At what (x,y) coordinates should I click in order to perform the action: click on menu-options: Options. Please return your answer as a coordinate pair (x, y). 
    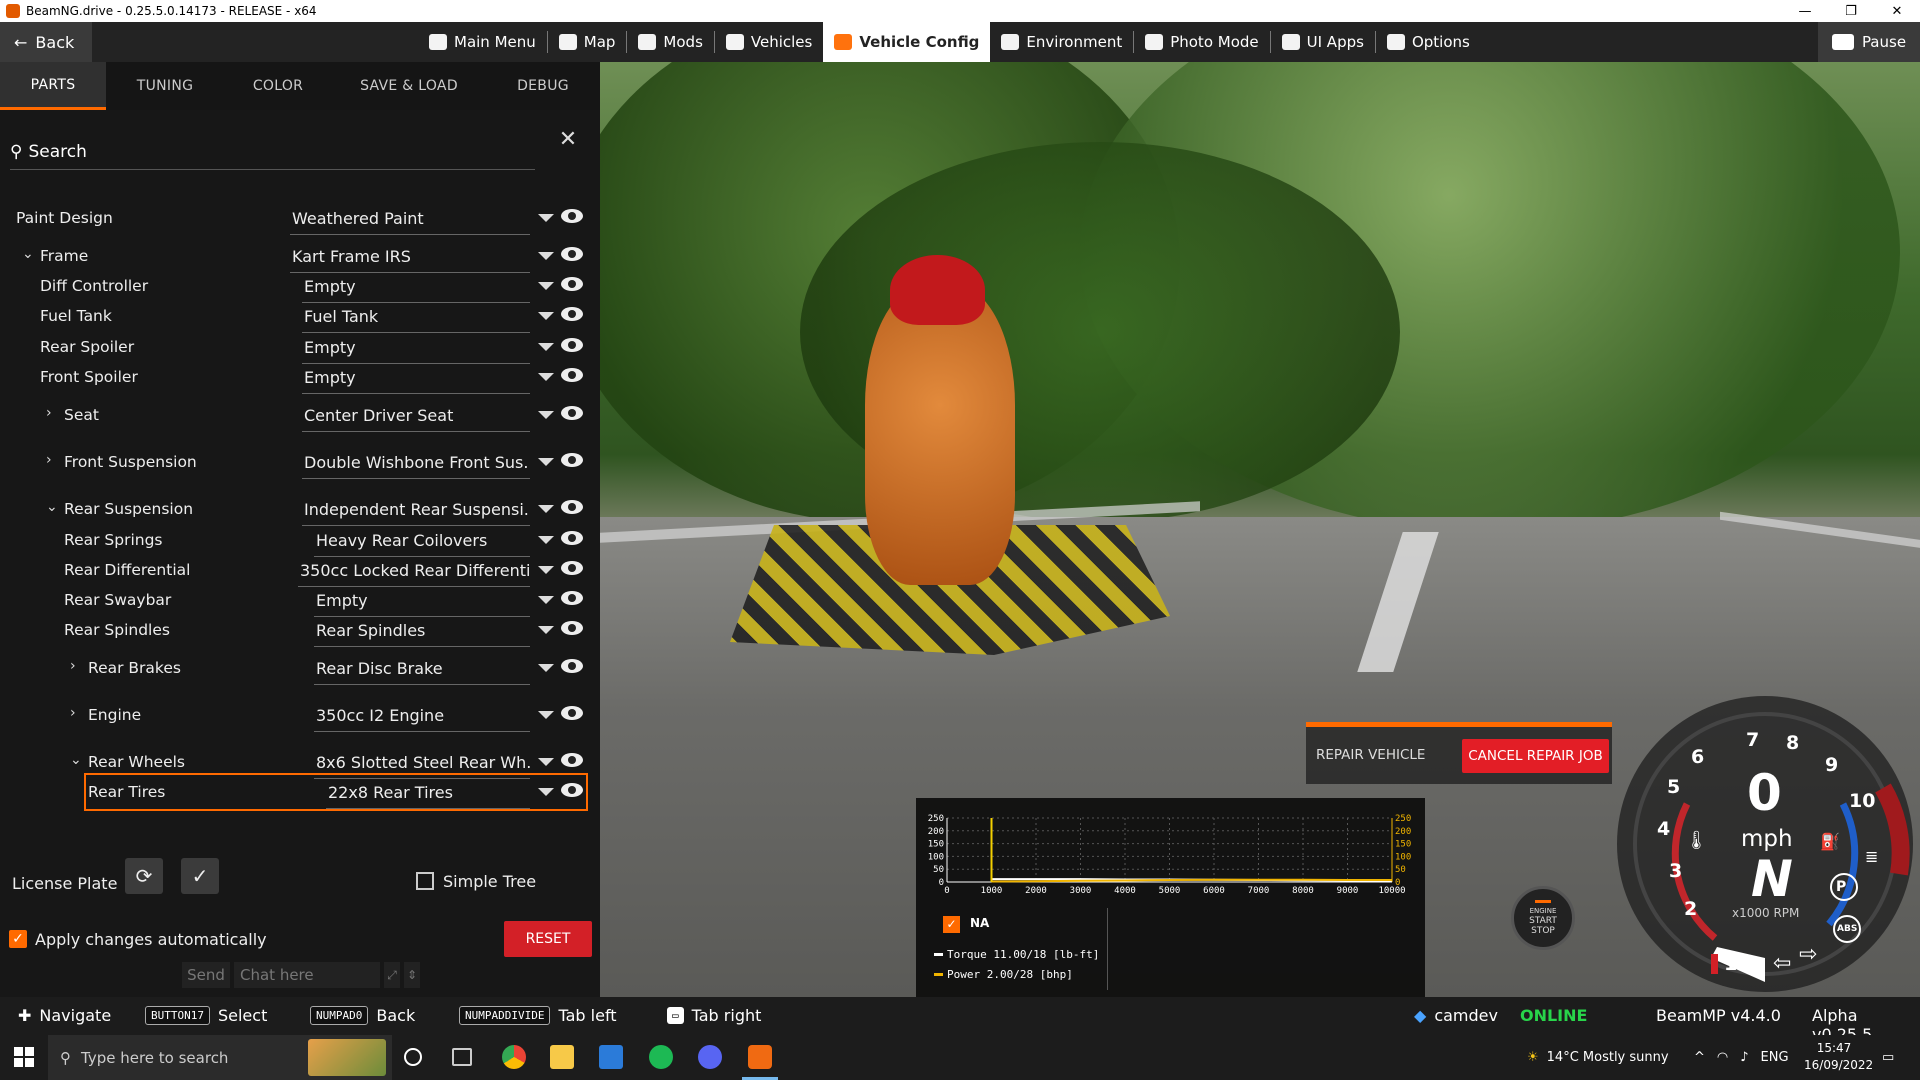
    Looking at the image, I should click on (1428, 42).